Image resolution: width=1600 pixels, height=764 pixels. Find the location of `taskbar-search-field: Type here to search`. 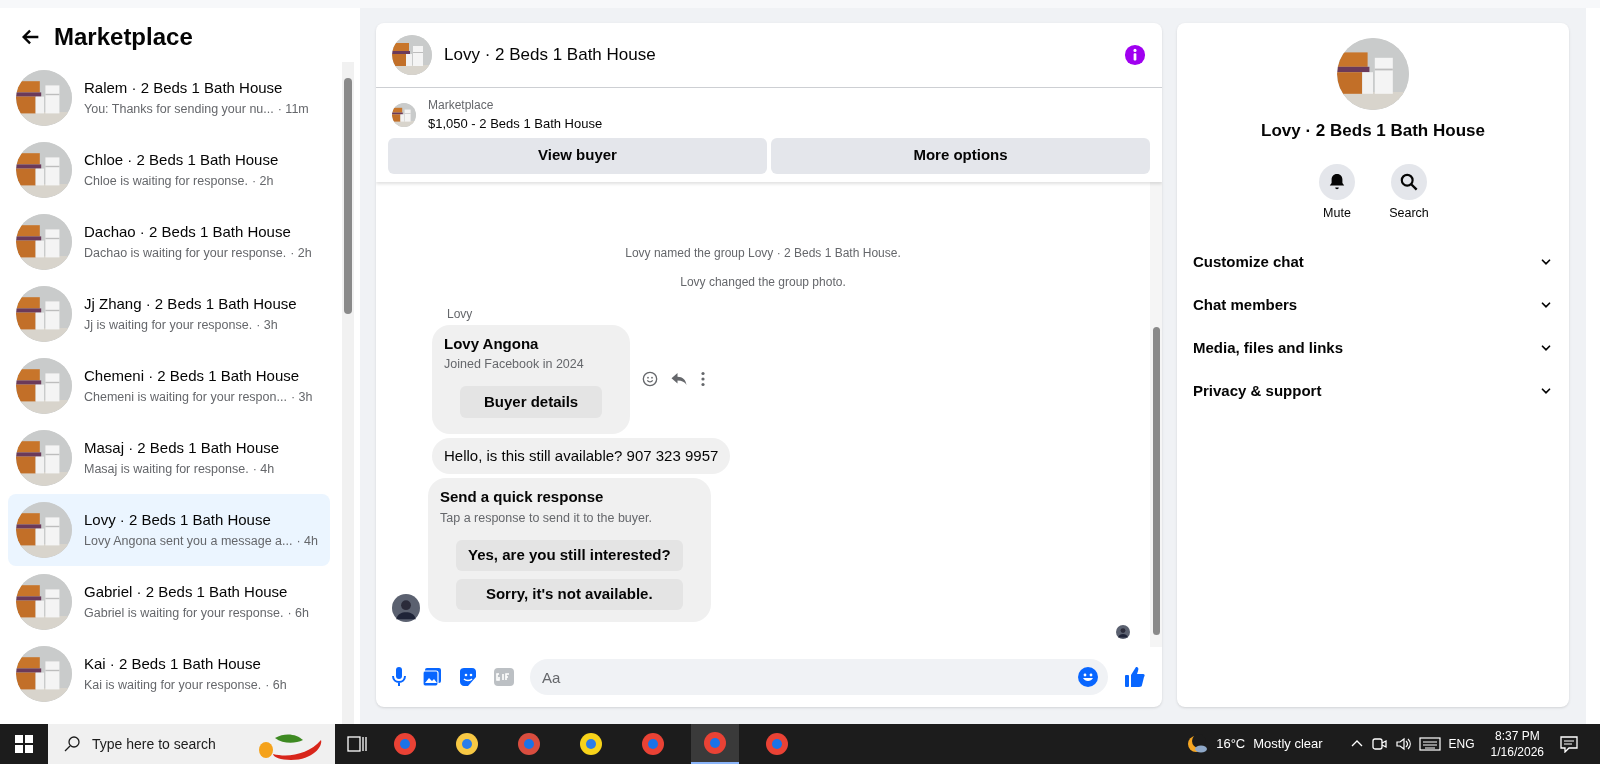

taskbar-search-field: Type here to search is located at coordinates (191, 744).